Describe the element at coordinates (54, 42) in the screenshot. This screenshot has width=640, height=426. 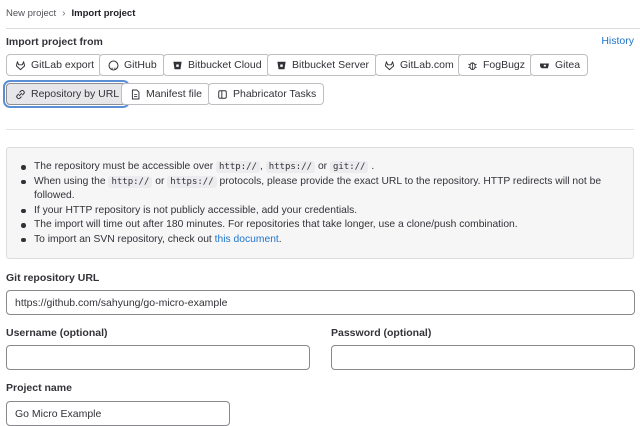
I see `import-section-title: Import project from` at that location.